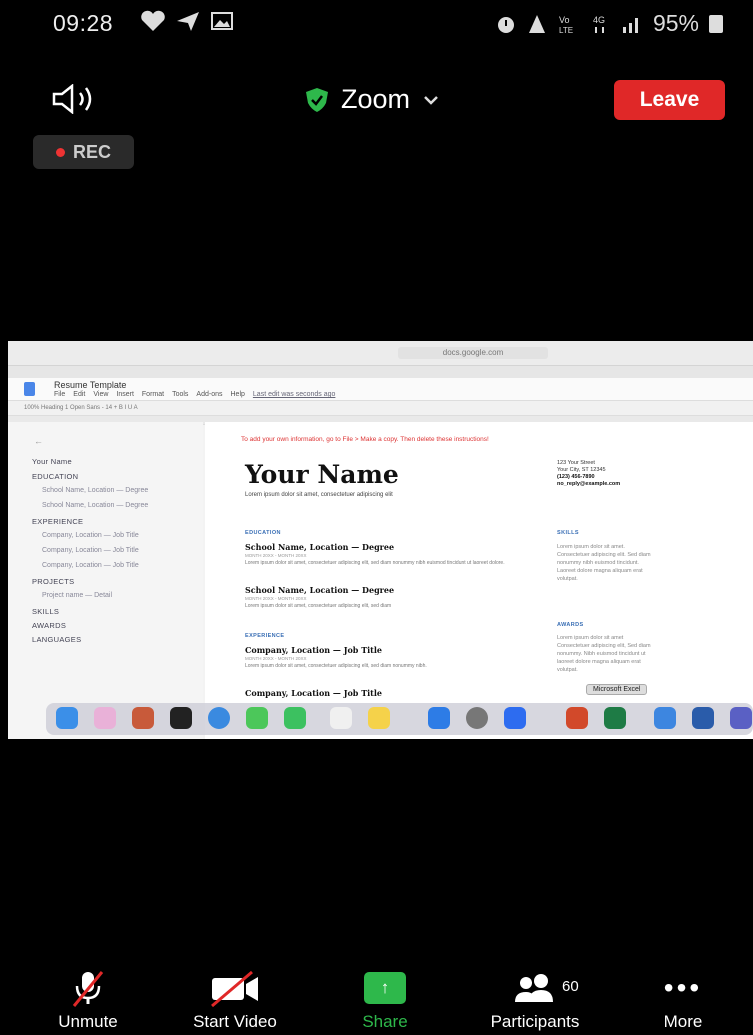 The image size is (753, 1035). What do you see at coordinates (716, 23) in the screenshot?
I see `battery-icon` at bounding box center [716, 23].